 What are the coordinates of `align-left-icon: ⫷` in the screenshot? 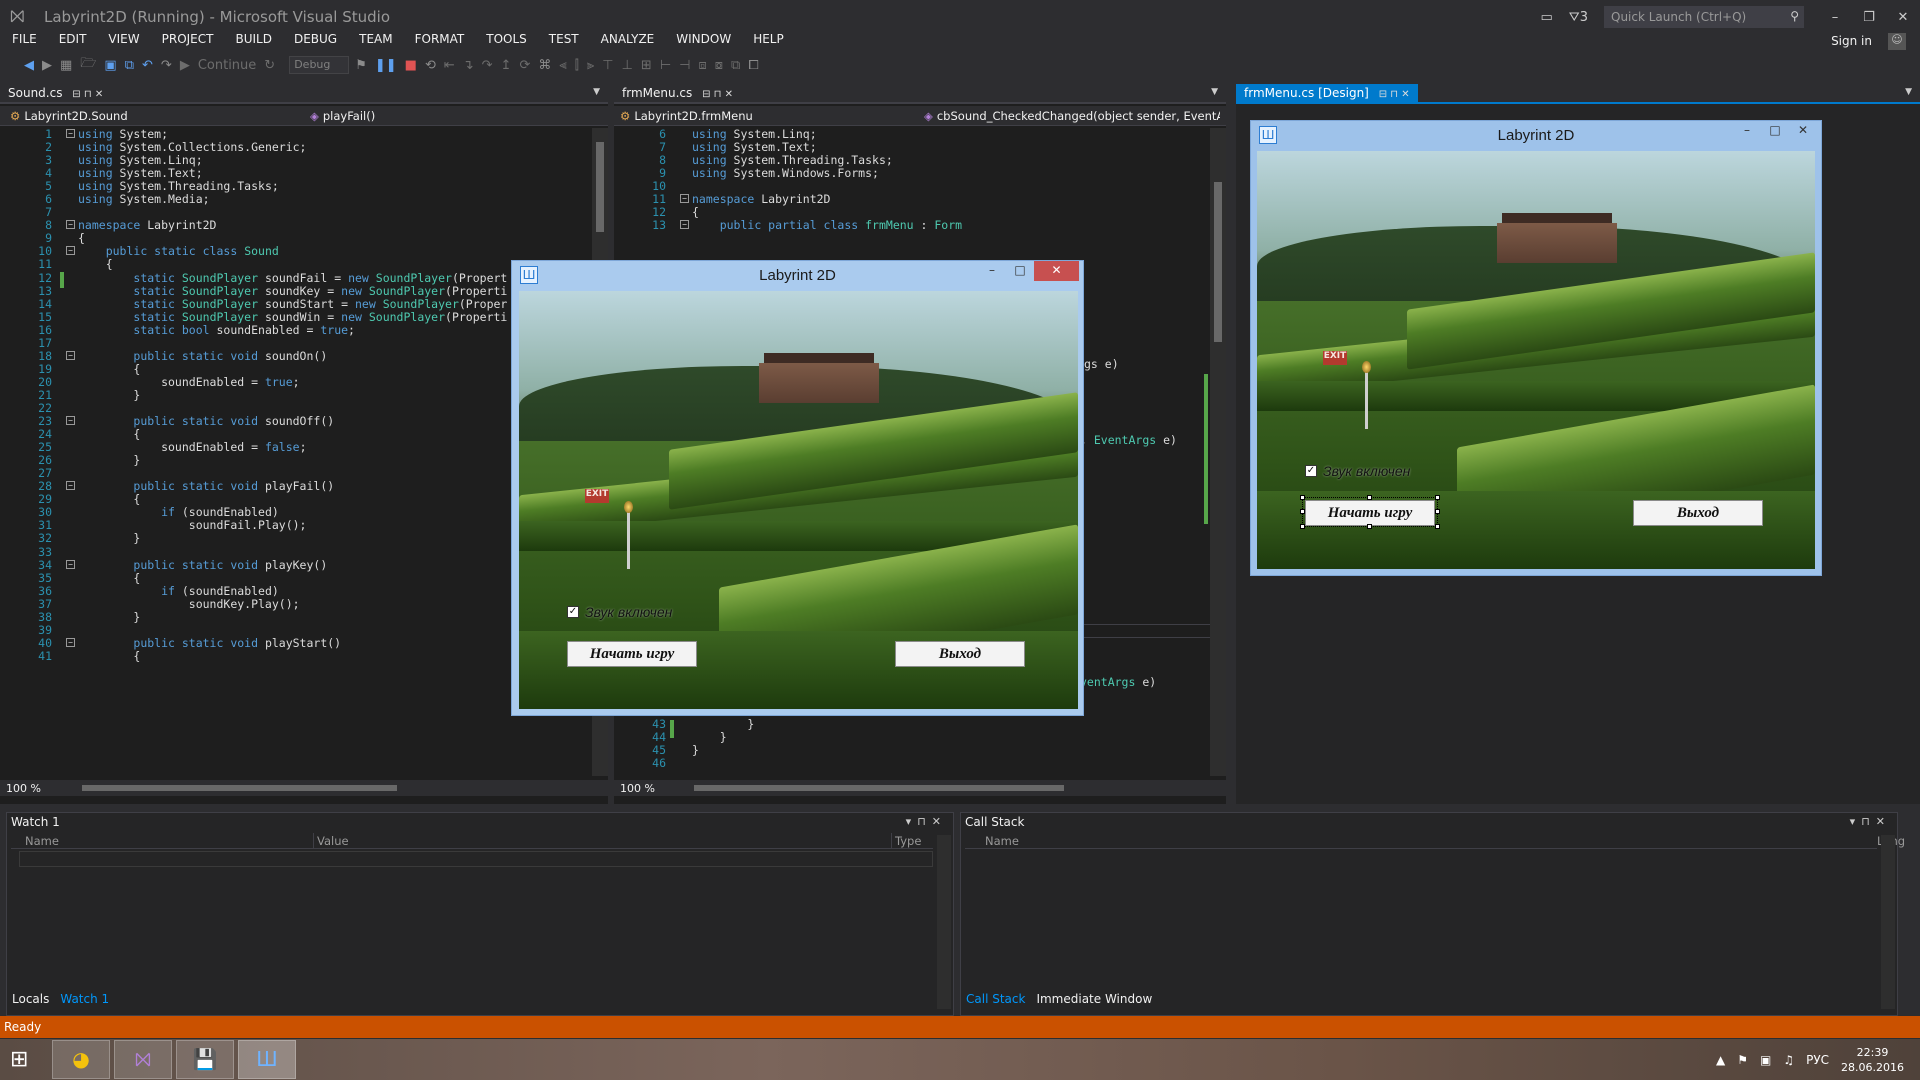 It's located at (562, 65).